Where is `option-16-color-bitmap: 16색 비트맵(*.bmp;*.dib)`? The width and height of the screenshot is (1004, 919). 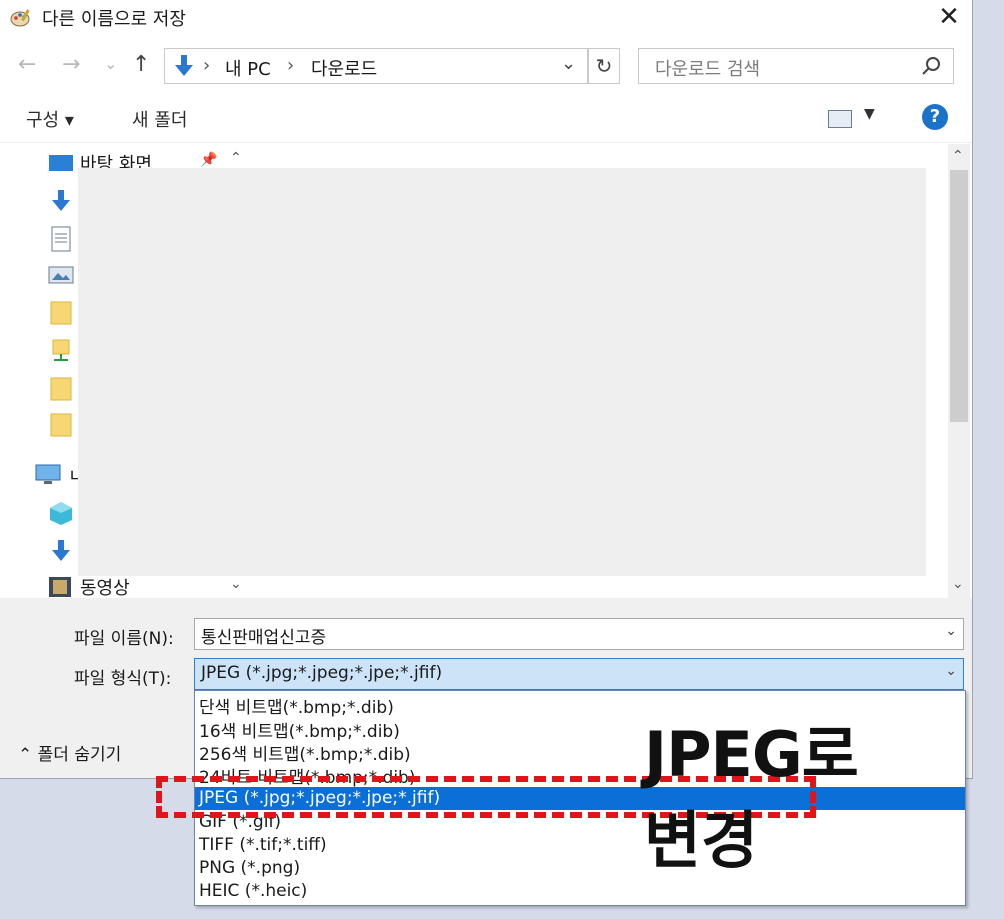
option-16-color-bitmap: 16색 비트맵(*.bmp;*.dib) is located at coordinates (299, 729).